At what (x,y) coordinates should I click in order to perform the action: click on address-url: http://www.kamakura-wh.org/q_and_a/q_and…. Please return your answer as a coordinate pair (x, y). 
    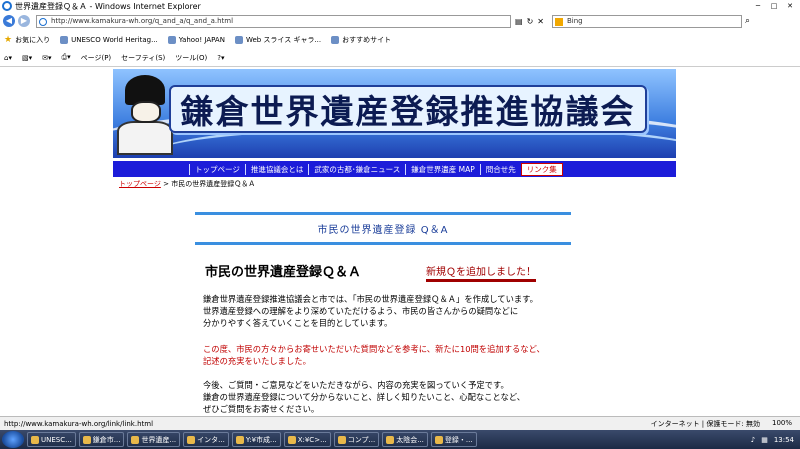
    Looking at the image, I should click on (142, 20).